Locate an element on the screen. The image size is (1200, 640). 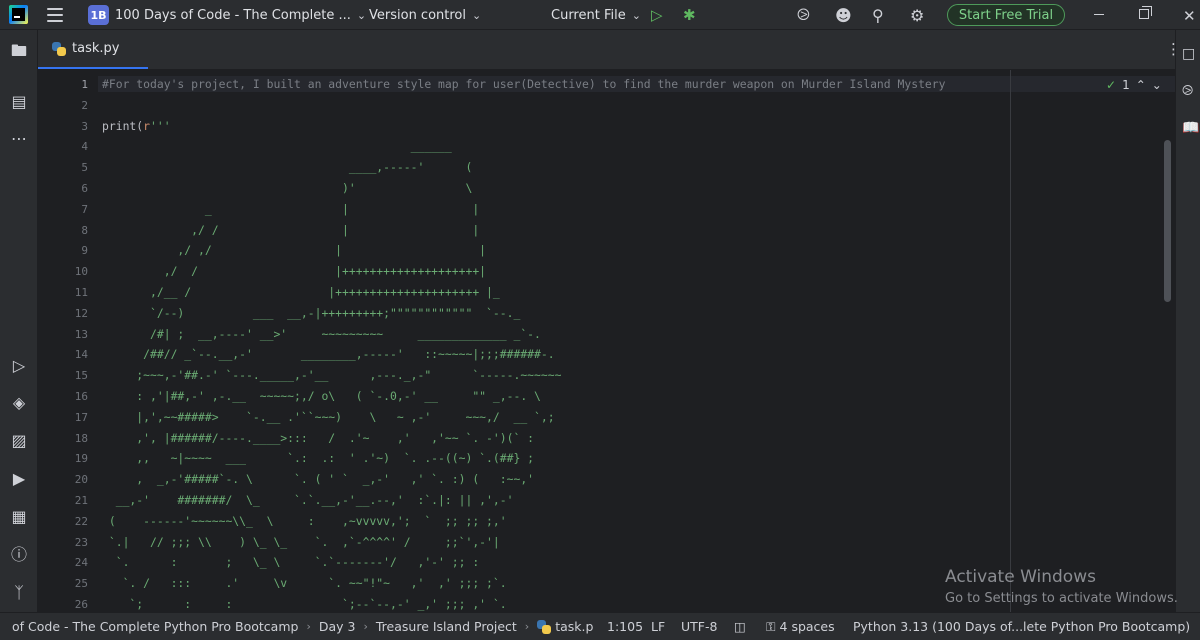
run-config-selector: Current File ⌄ is located at coordinates (596, 15).